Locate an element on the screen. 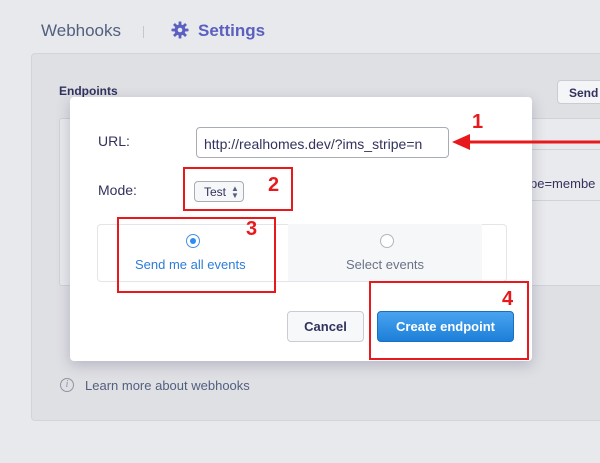  tab-separator is located at coordinates (143, 32).